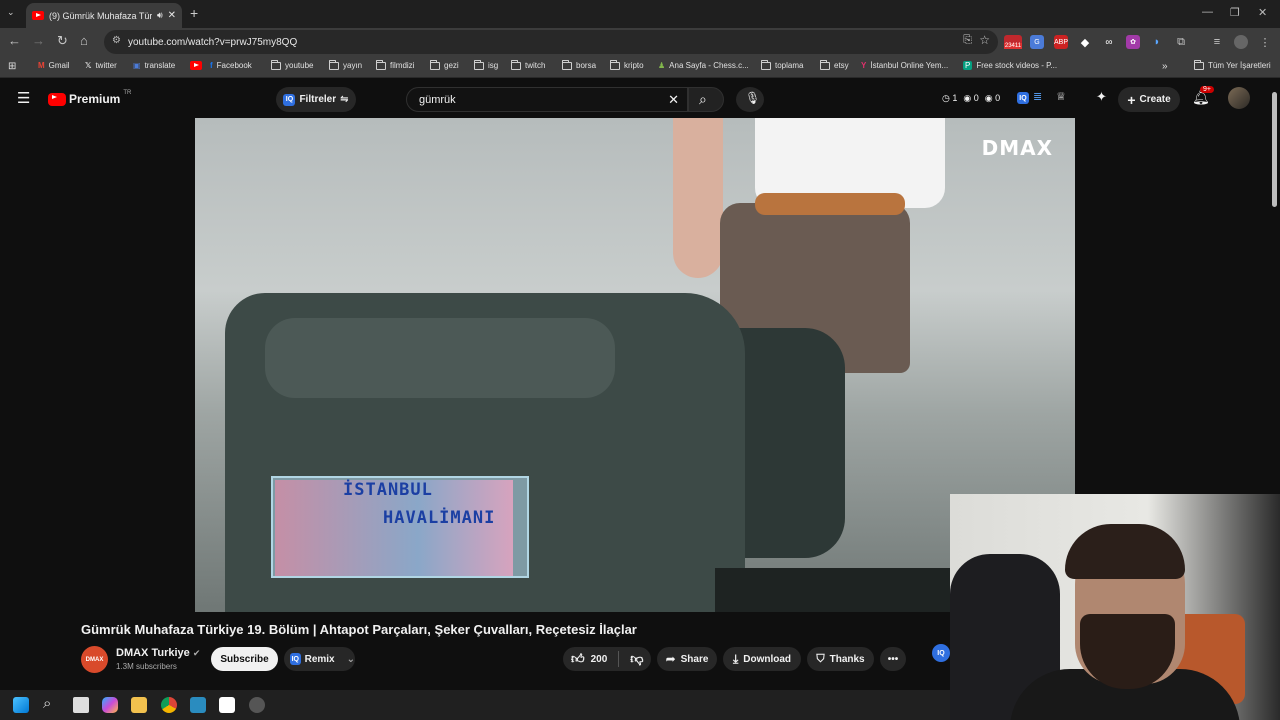  What do you see at coordinates (893, 659) in the screenshot?
I see `more-actions-button: •••` at bounding box center [893, 659].